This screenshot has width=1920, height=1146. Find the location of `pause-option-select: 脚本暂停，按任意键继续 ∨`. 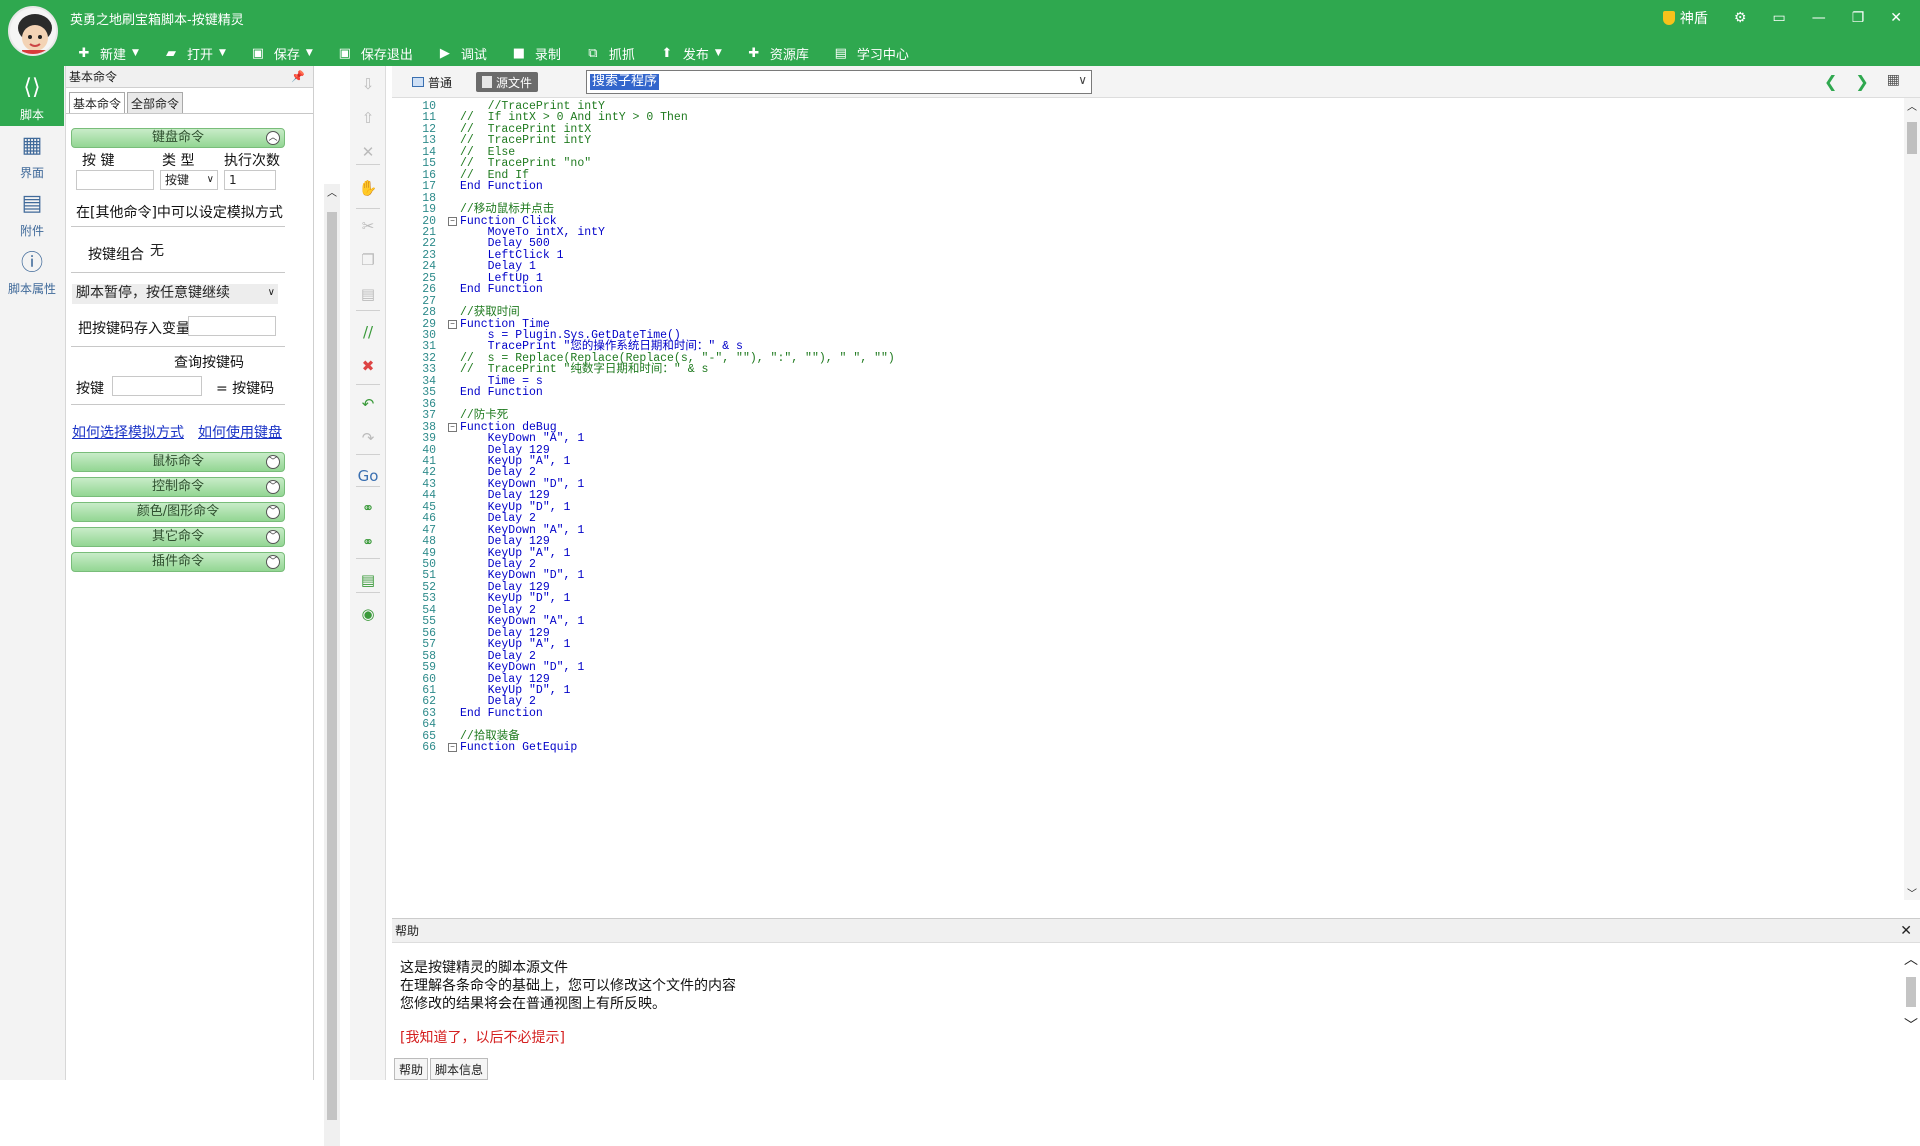

pause-option-select: 脚本暂停，按任意键继续 ∨ is located at coordinates (175, 294).